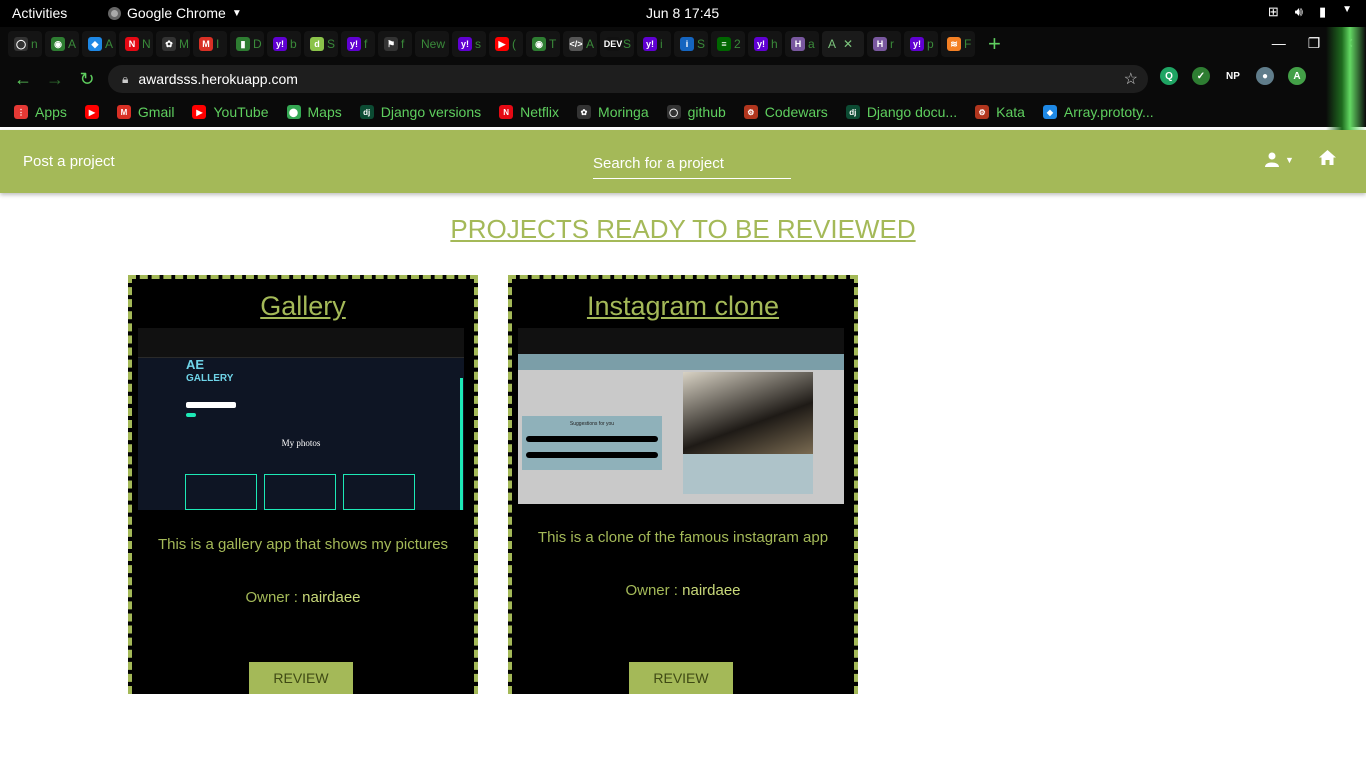  I want to click on bookmark-item: ⬤ Maps, so click(314, 112).